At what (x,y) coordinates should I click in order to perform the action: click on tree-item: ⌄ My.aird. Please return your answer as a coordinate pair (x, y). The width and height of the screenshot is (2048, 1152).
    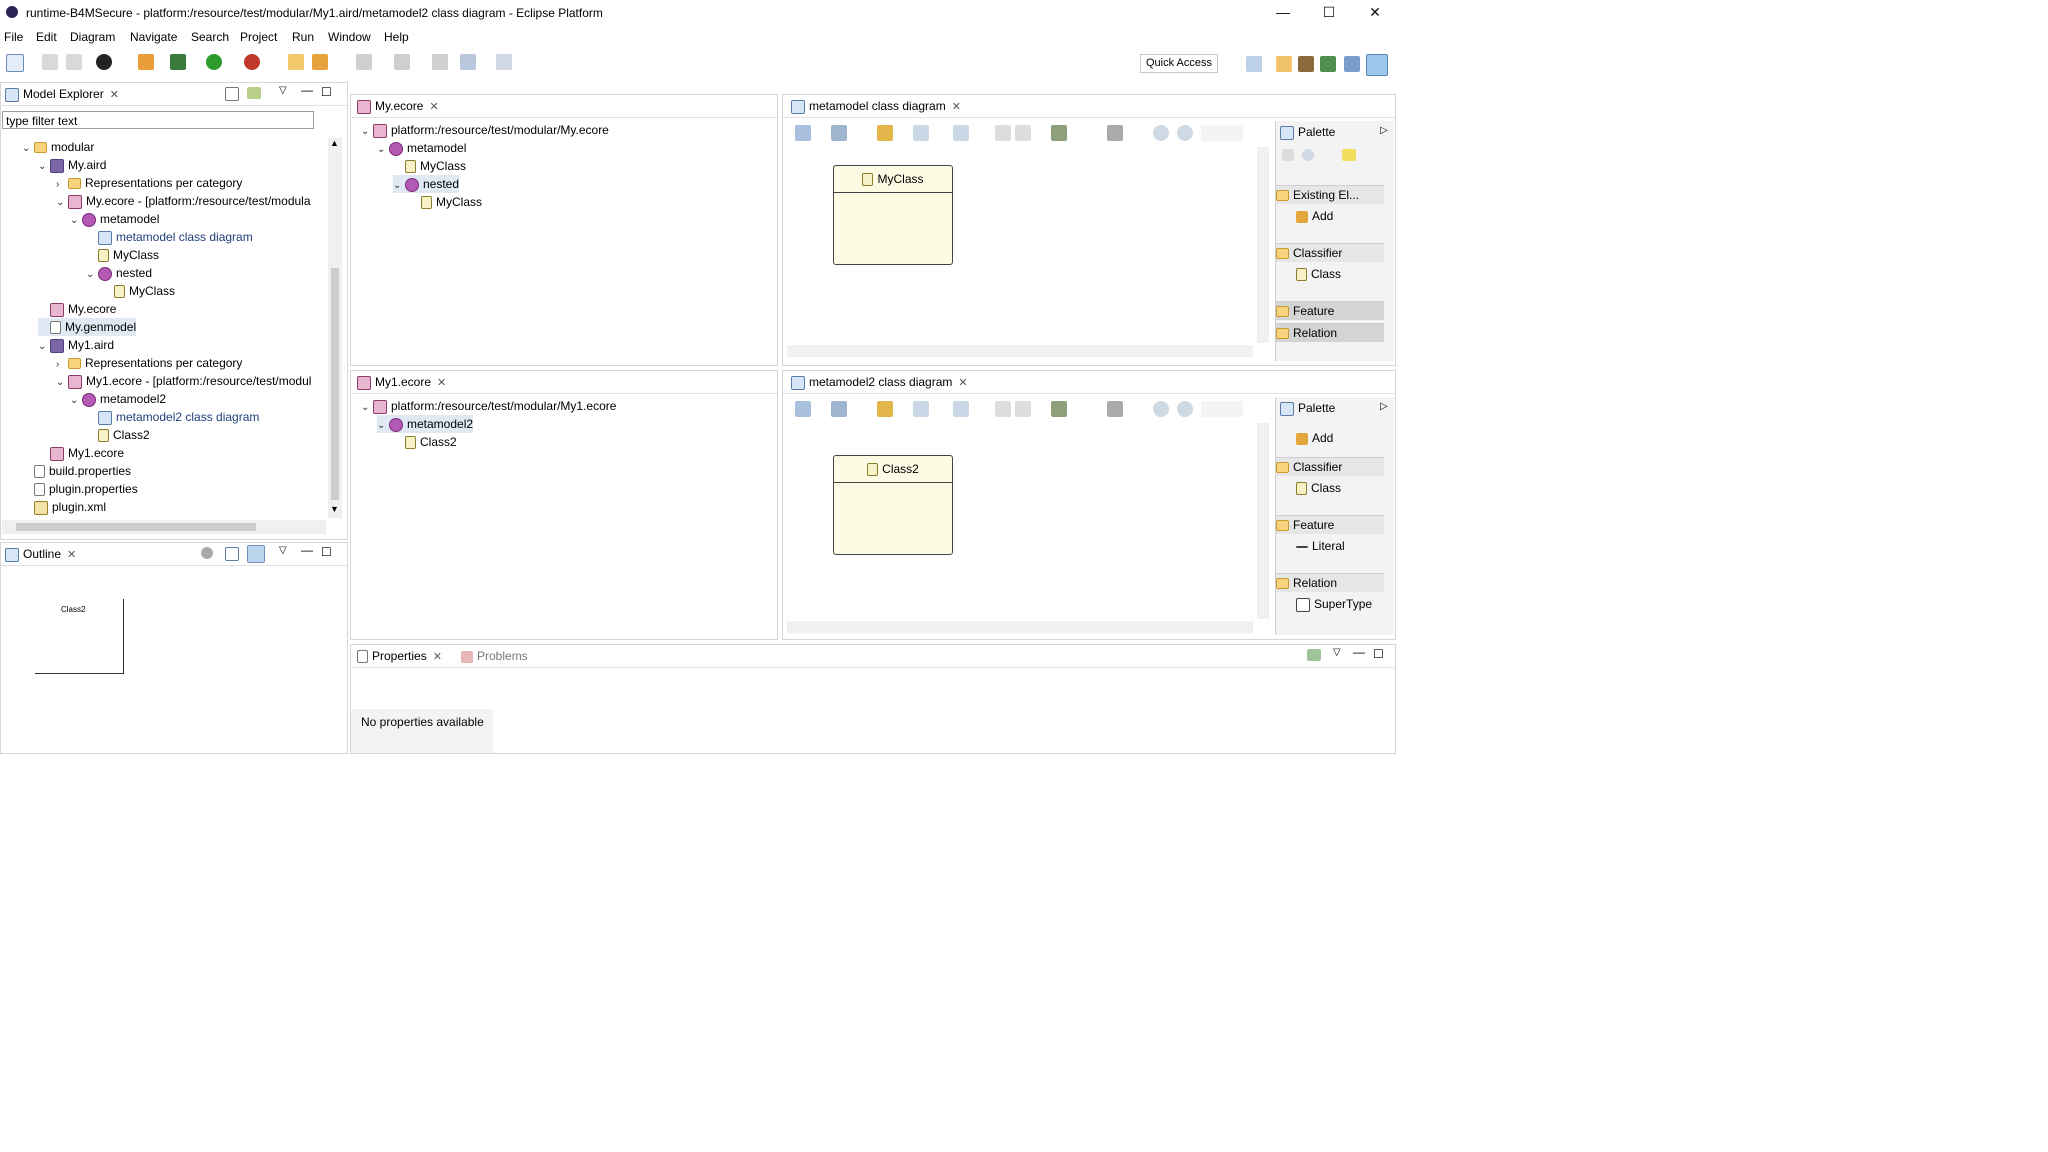
    Looking at the image, I should click on (72, 165).